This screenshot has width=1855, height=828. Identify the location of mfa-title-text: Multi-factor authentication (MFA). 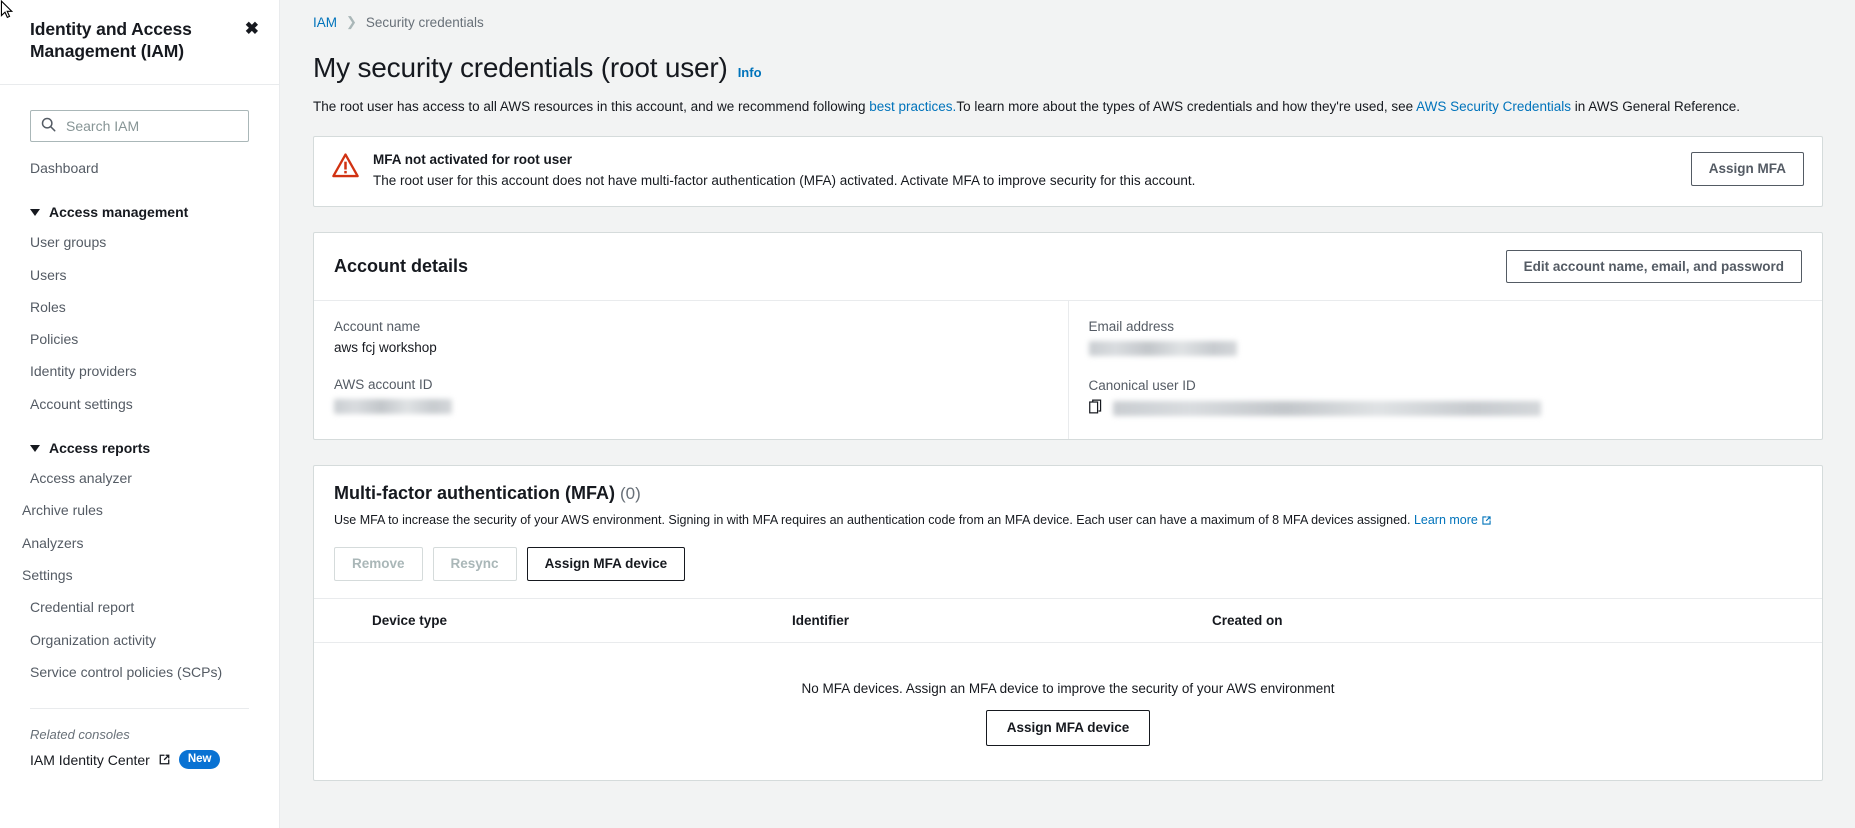
(474, 493).